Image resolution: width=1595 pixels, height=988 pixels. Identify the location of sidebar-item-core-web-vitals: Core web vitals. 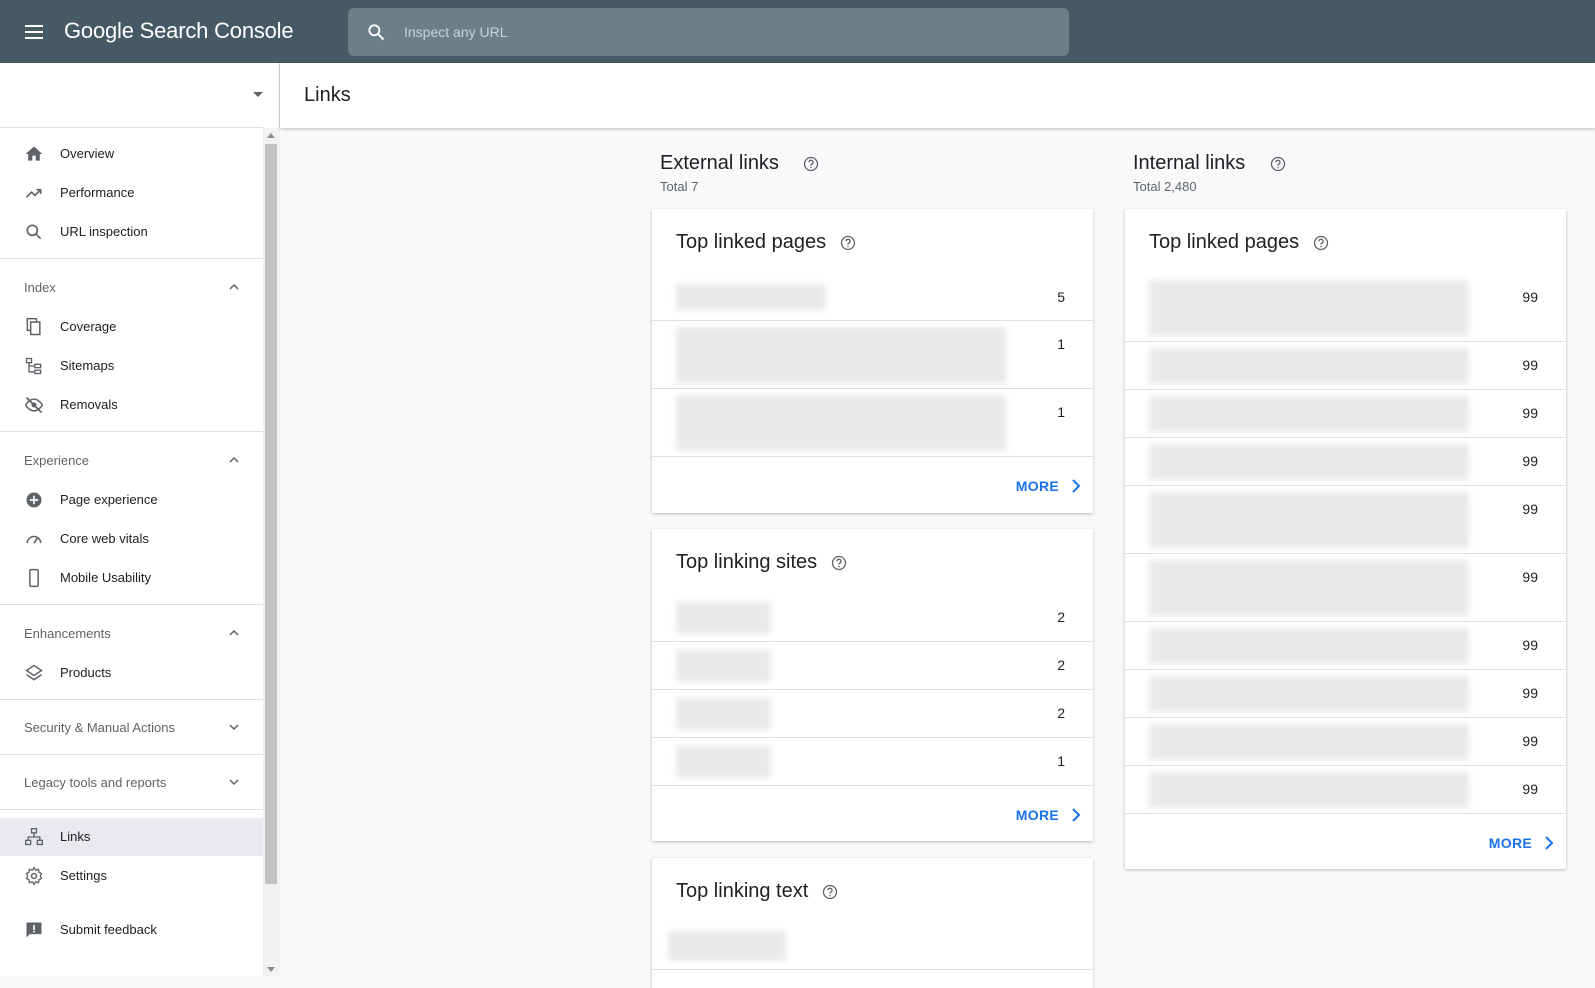
(131, 539).